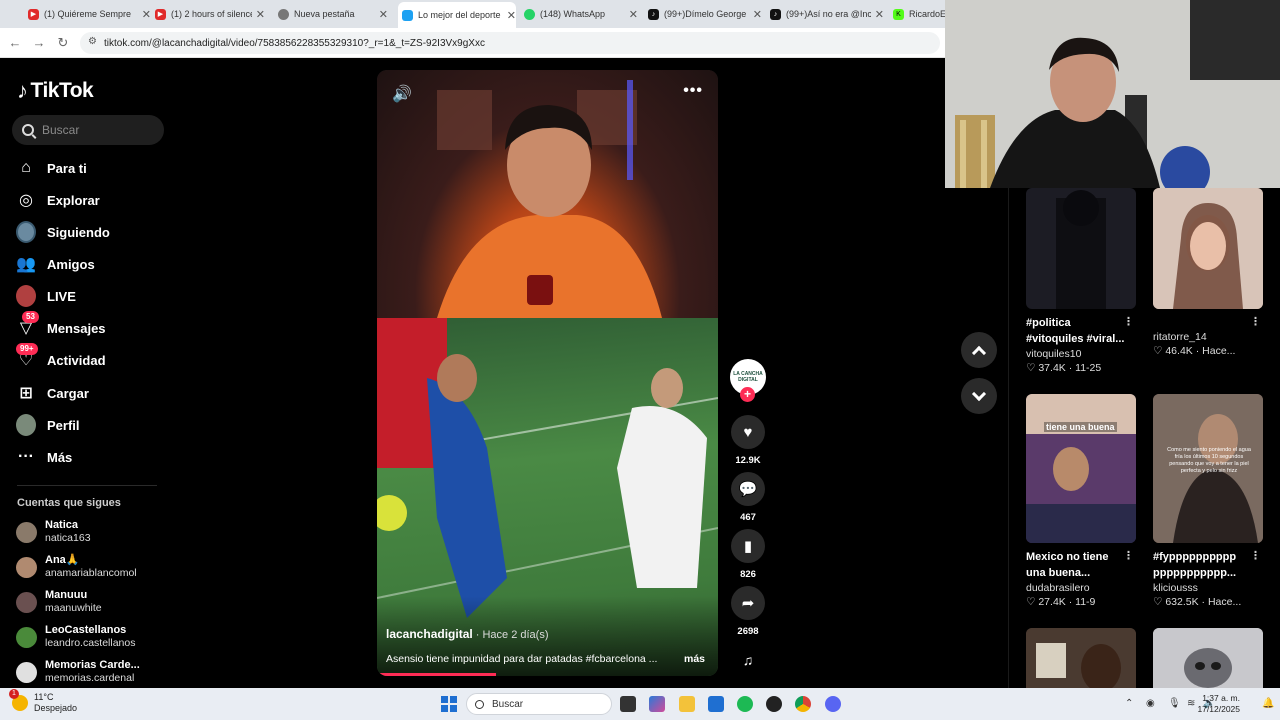  I want to click on caption-more-link: más, so click(694, 659).